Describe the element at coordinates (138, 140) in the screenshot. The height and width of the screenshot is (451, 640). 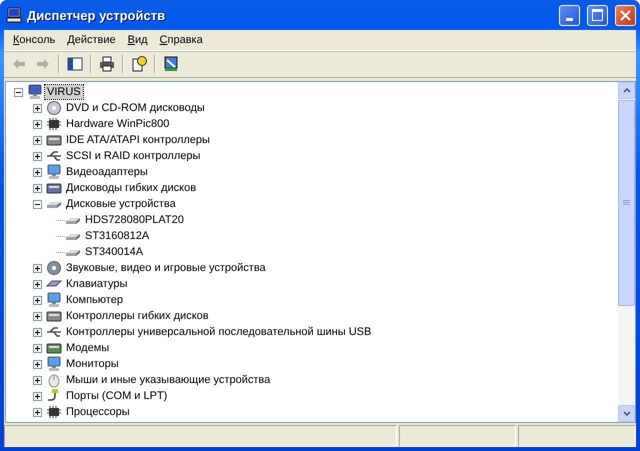
I see `tree-item: IDE ATA/ATAPI контроллеры` at that location.